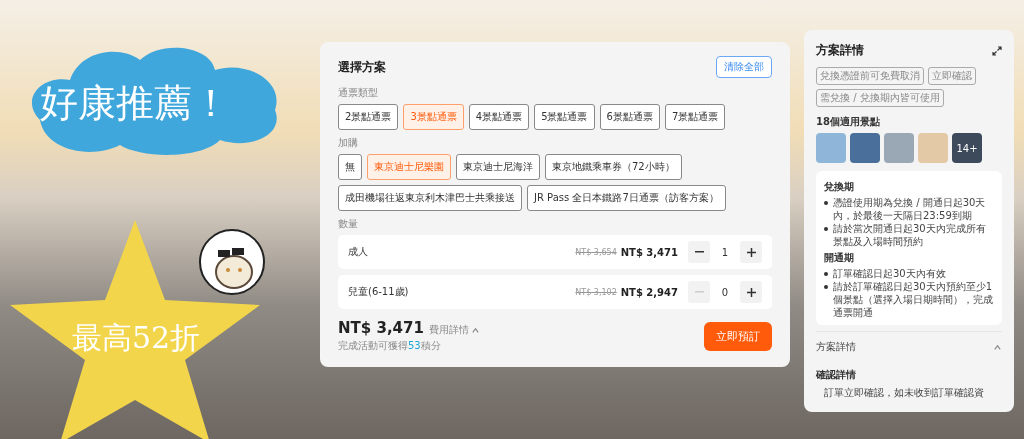 Image resolution: width=1024 pixels, height=439 pixels. I want to click on section-label: 加購, so click(348, 143).